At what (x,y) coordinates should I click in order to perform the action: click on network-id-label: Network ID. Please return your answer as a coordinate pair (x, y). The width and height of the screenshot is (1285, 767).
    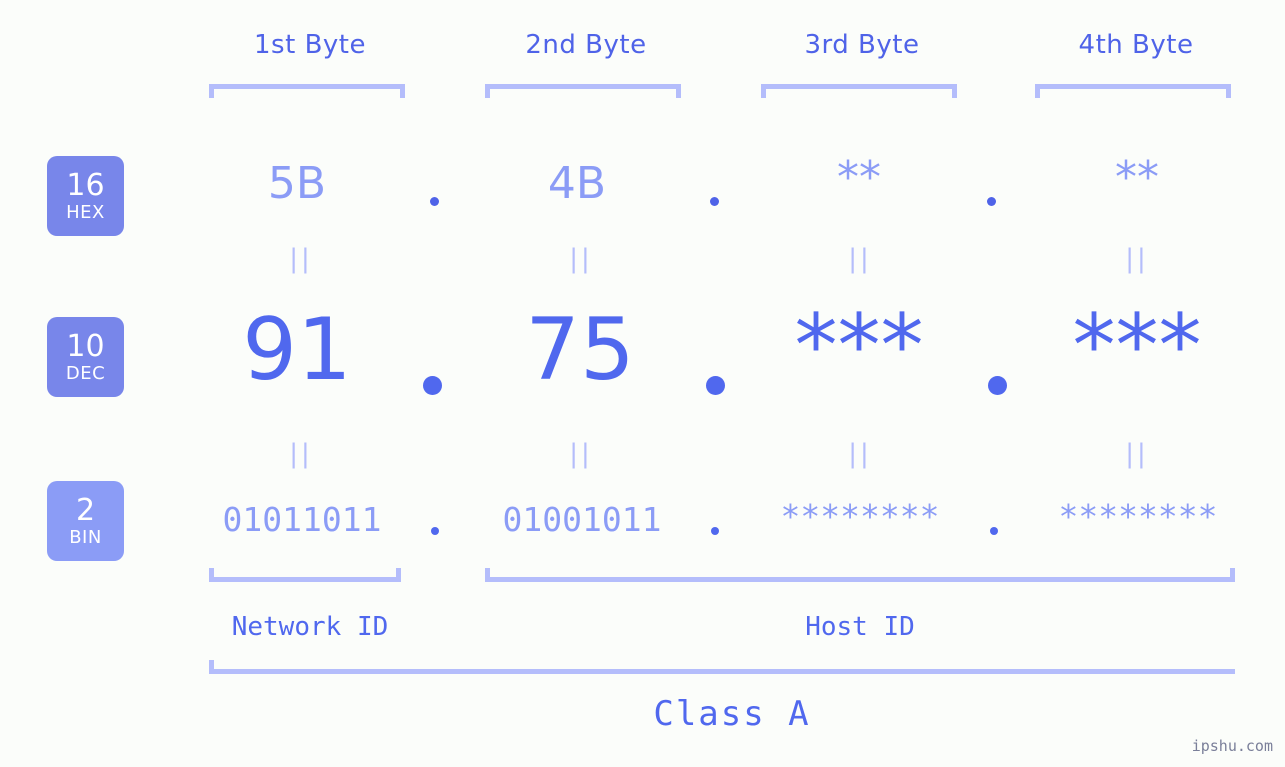
    Looking at the image, I should click on (310, 627).